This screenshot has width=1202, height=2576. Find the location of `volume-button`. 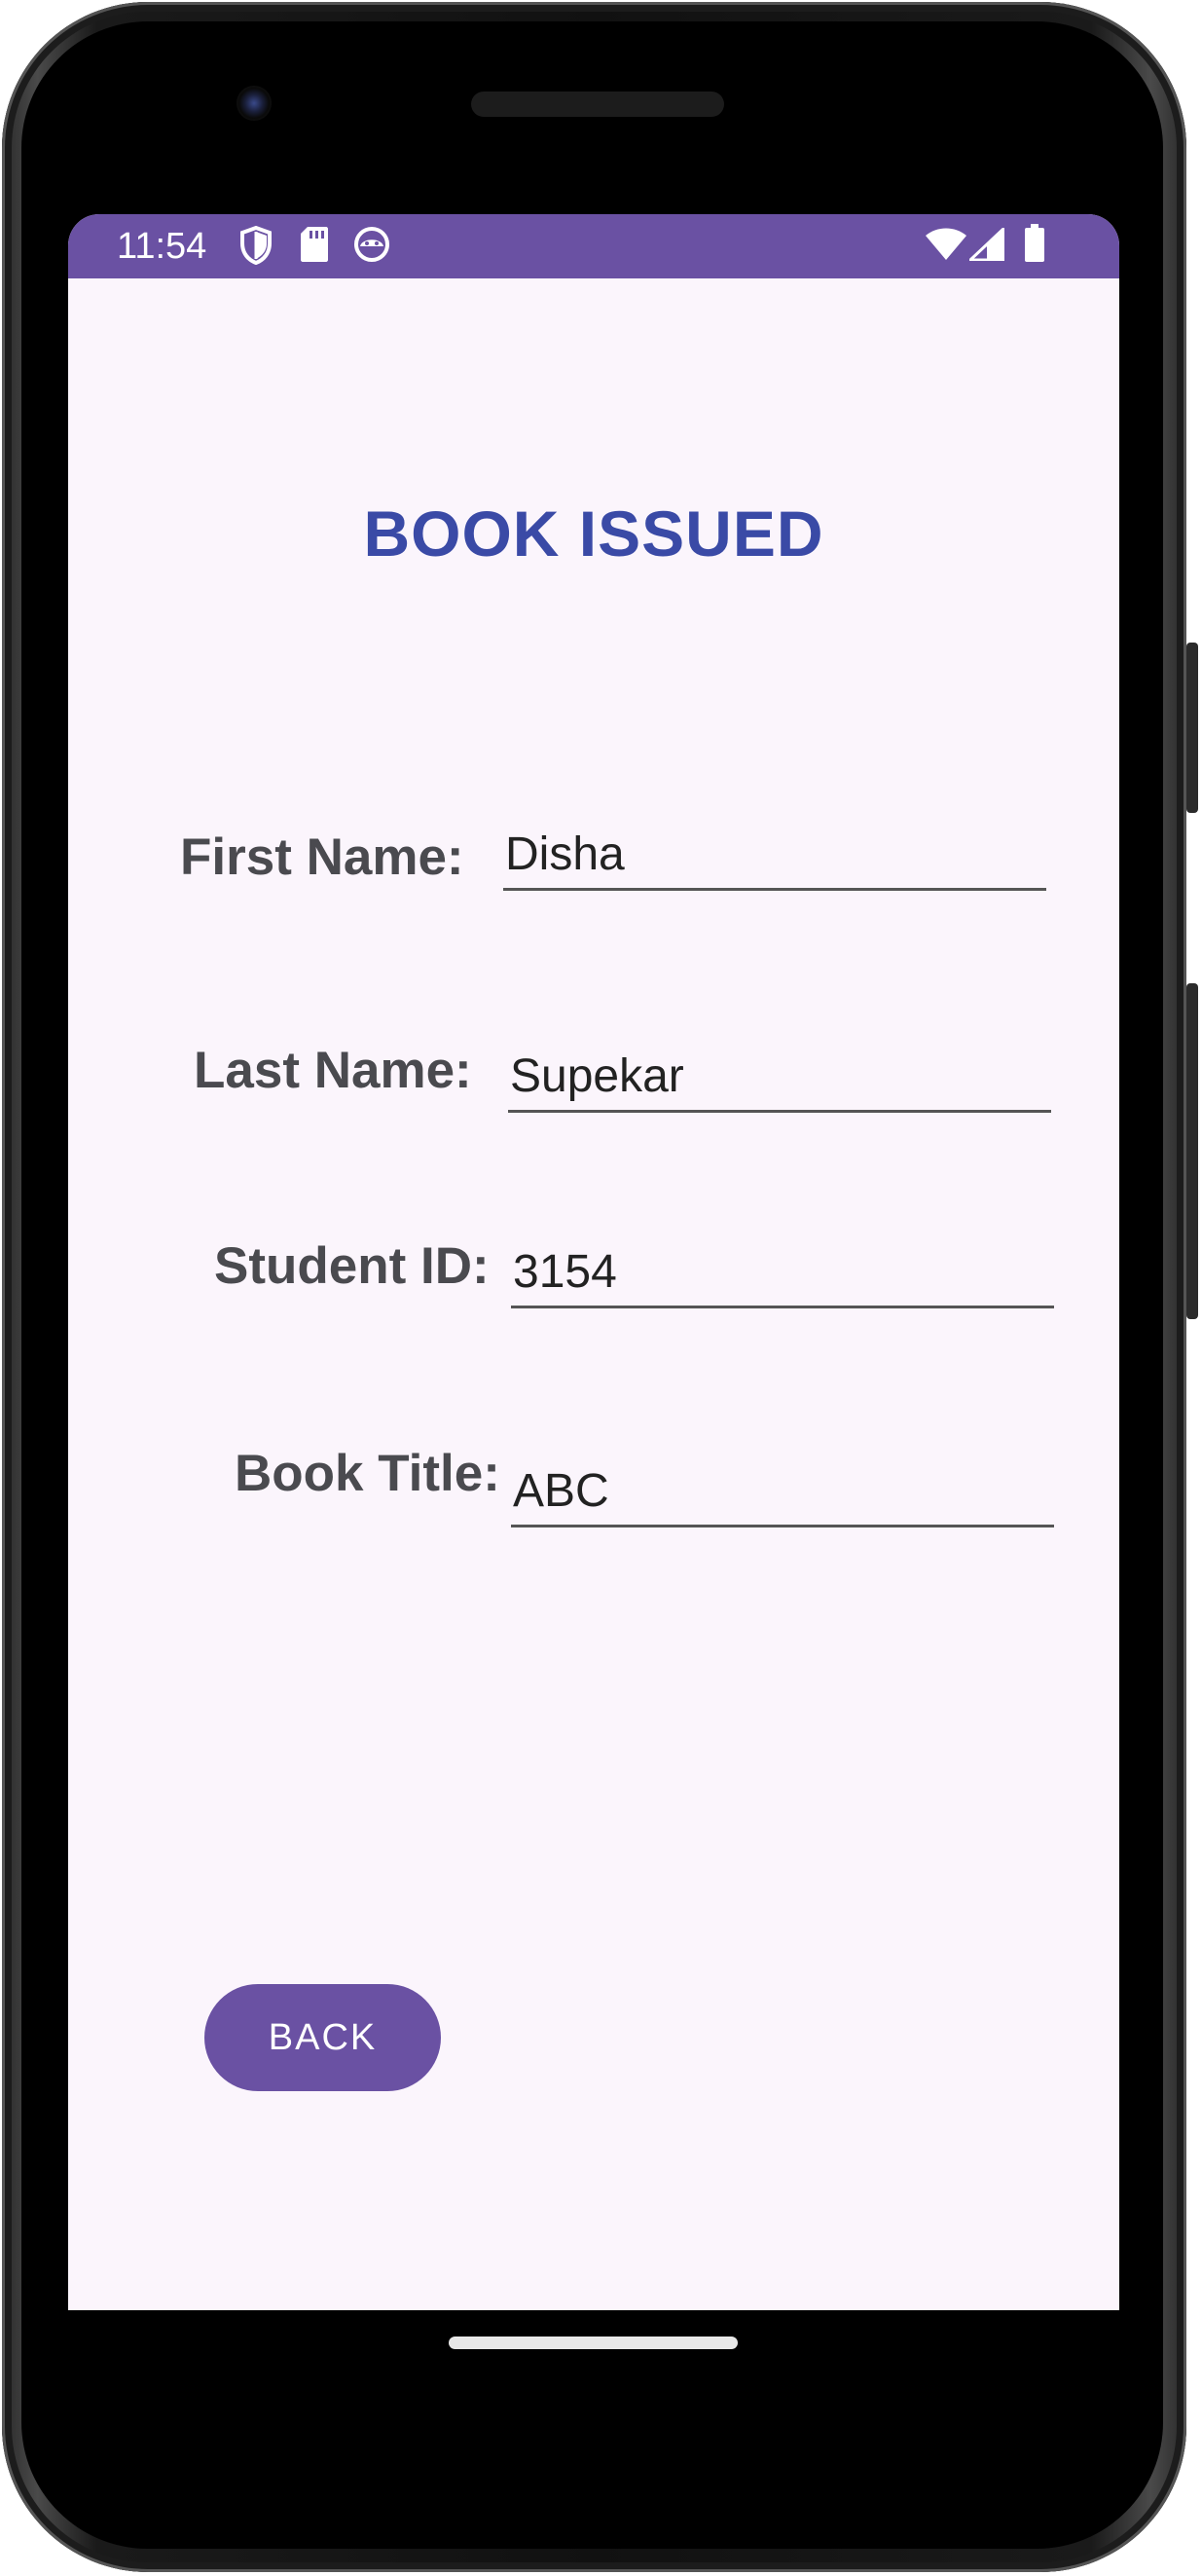

volume-button is located at coordinates (1192, 1151).